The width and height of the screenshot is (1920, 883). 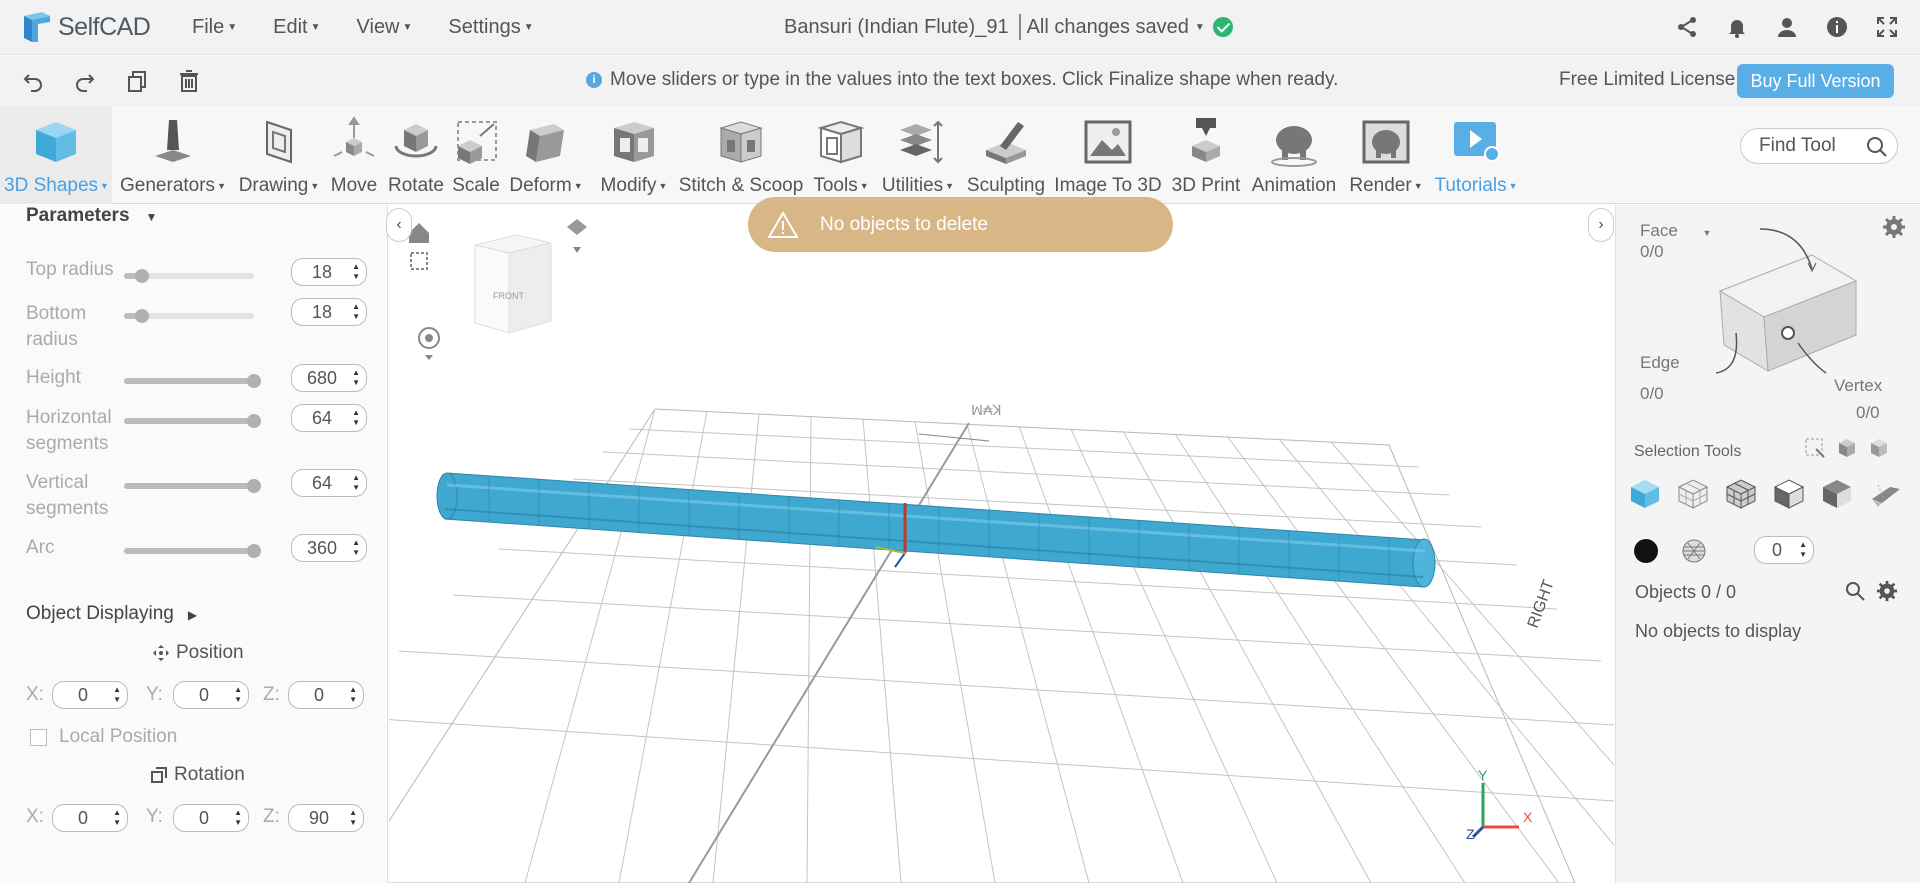 What do you see at coordinates (546, 155) in the screenshot?
I see `tool-deform: Deform ▼` at bounding box center [546, 155].